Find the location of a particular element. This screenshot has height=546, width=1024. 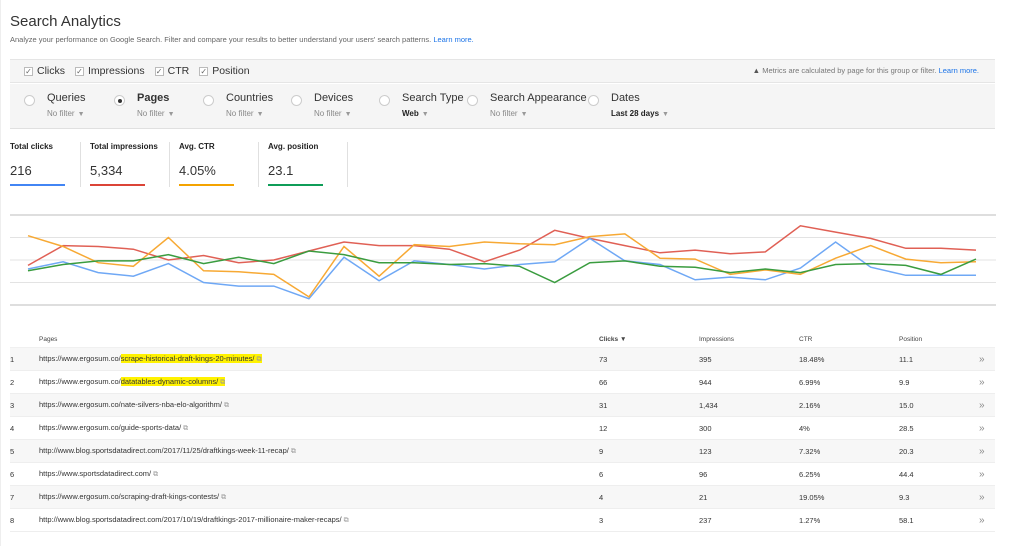

row-index: 1 is located at coordinates (12, 359).